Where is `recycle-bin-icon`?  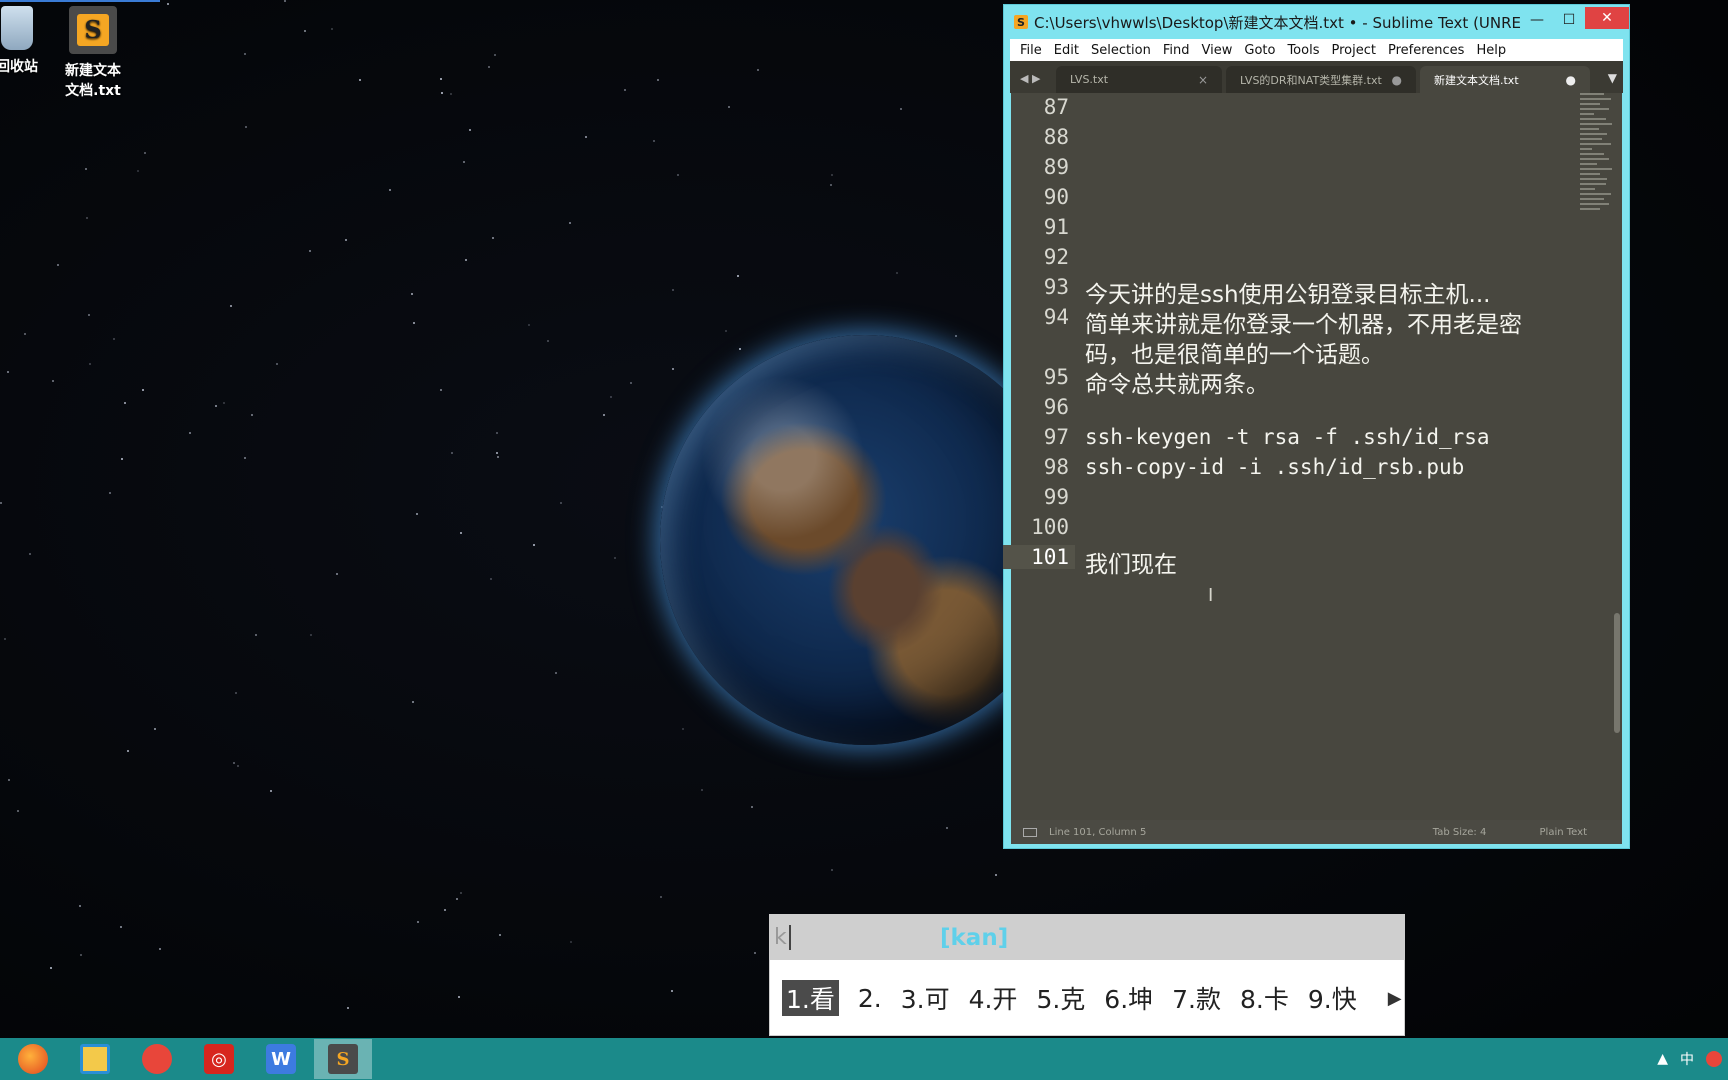
recycle-bin-icon is located at coordinates (17, 28).